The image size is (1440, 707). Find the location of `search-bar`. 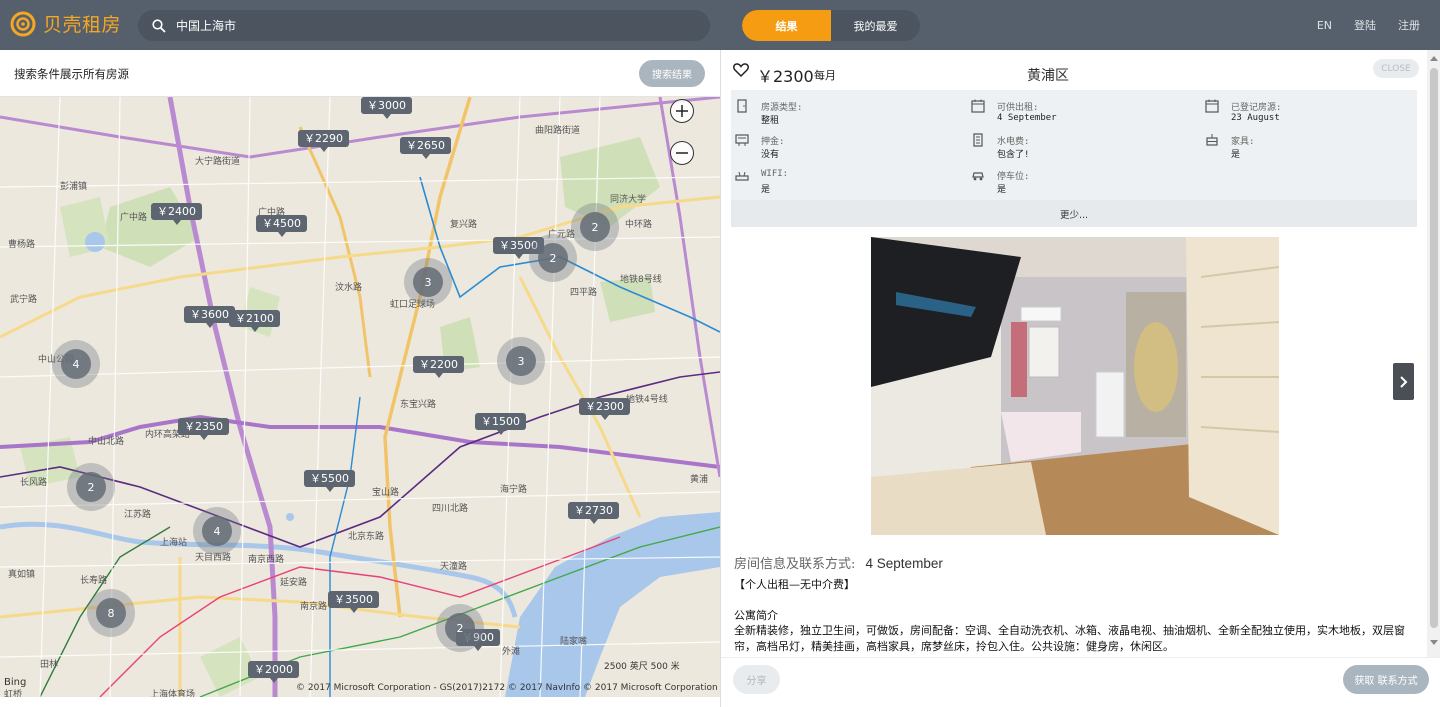

search-bar is located at coordinates (424, 25).